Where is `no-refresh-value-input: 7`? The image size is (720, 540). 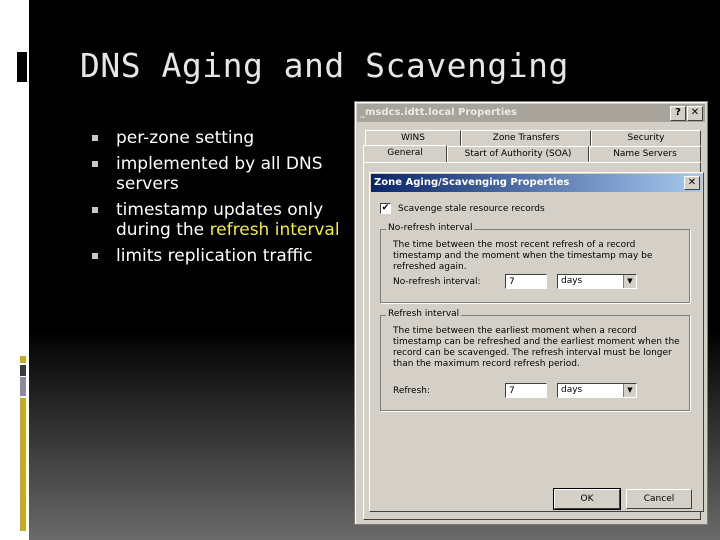
no-refresh-value-input: 7 is located at coordinates (526, 281).